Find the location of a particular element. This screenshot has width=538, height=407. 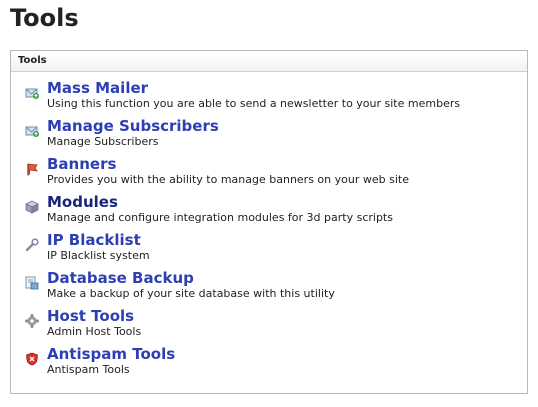

tool-description: Manage Subscribers is located at coordinates (103, 141).